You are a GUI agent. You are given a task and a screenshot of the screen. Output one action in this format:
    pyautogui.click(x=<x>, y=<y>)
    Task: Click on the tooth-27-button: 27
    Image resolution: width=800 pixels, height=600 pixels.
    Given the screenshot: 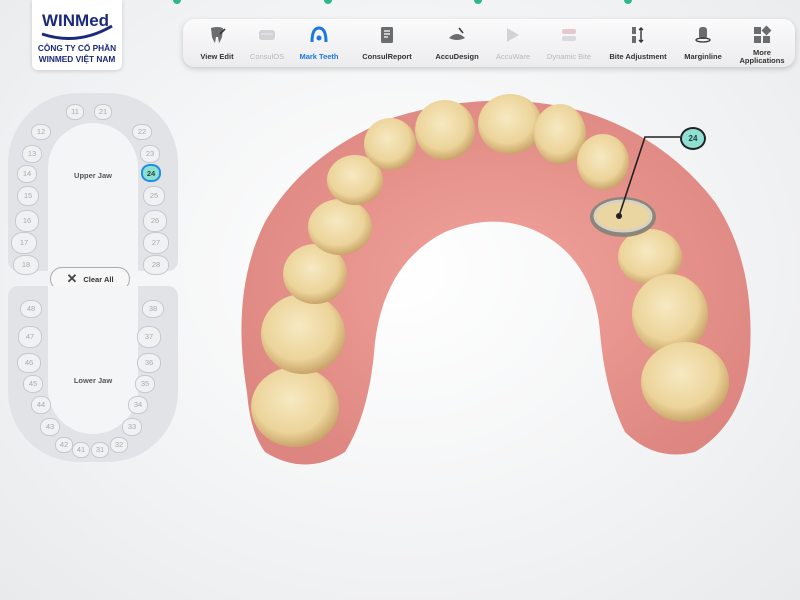 What is the action you would take?
    pyautogui.click(x=156, y=243)
    